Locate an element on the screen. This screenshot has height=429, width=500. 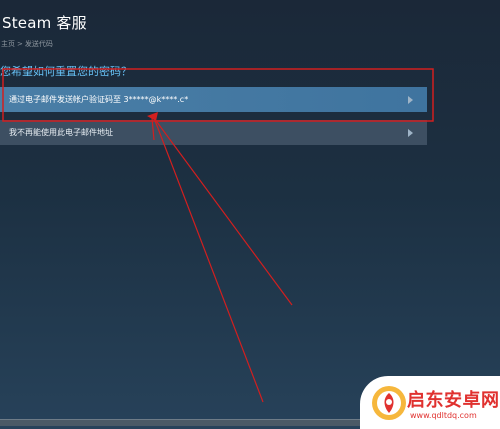
breadcrumb: 主页 > 发送代码 is located at coordinates (27, 44).